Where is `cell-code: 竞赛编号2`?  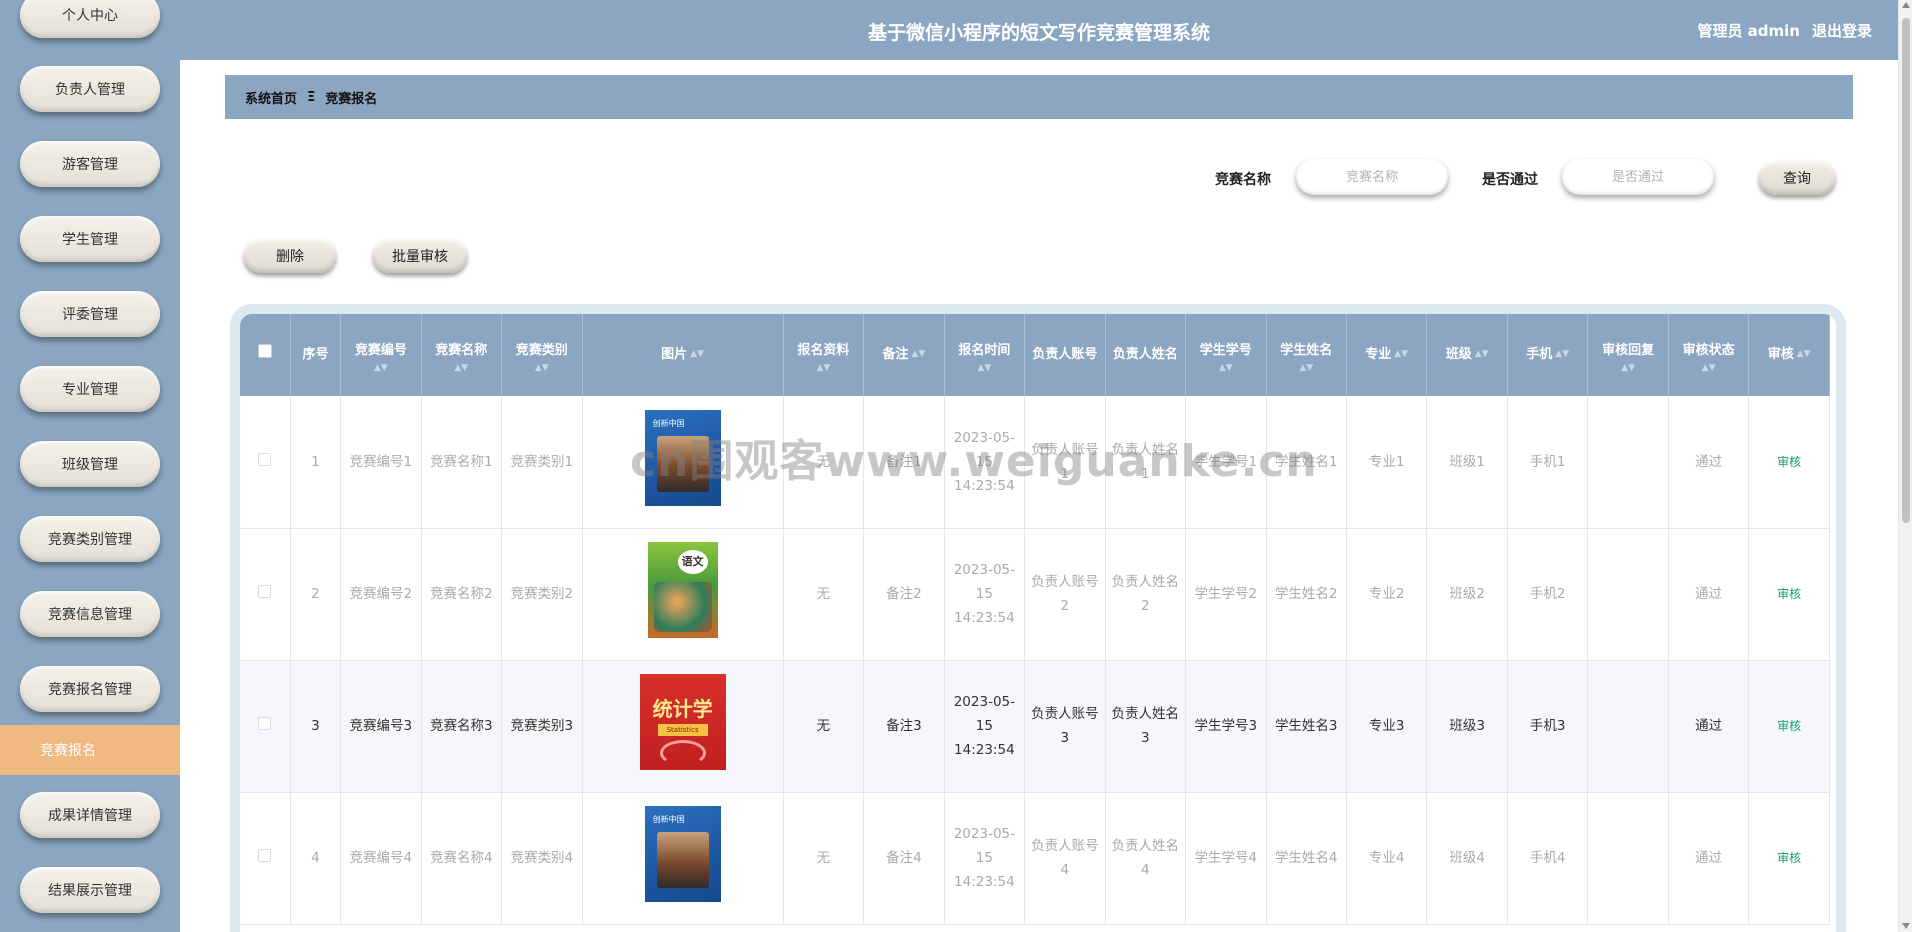 cell-code: 竞赛编号2 is located at coordinates (381, 594).